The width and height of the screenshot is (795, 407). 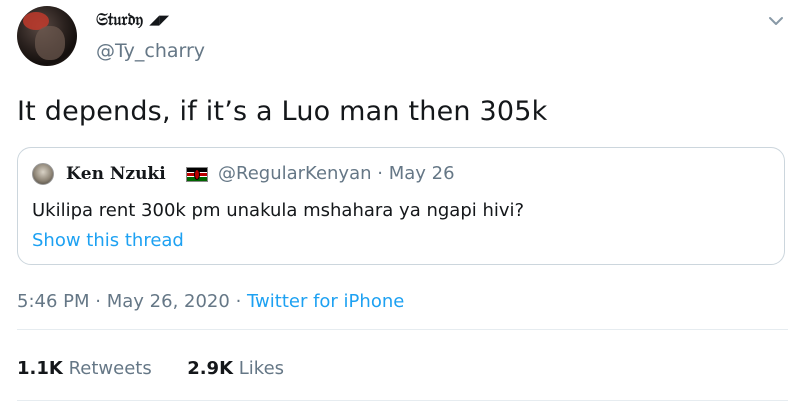 I want to click on retweets-stat: 1.1K Retweets, so click(x=87, y=368).